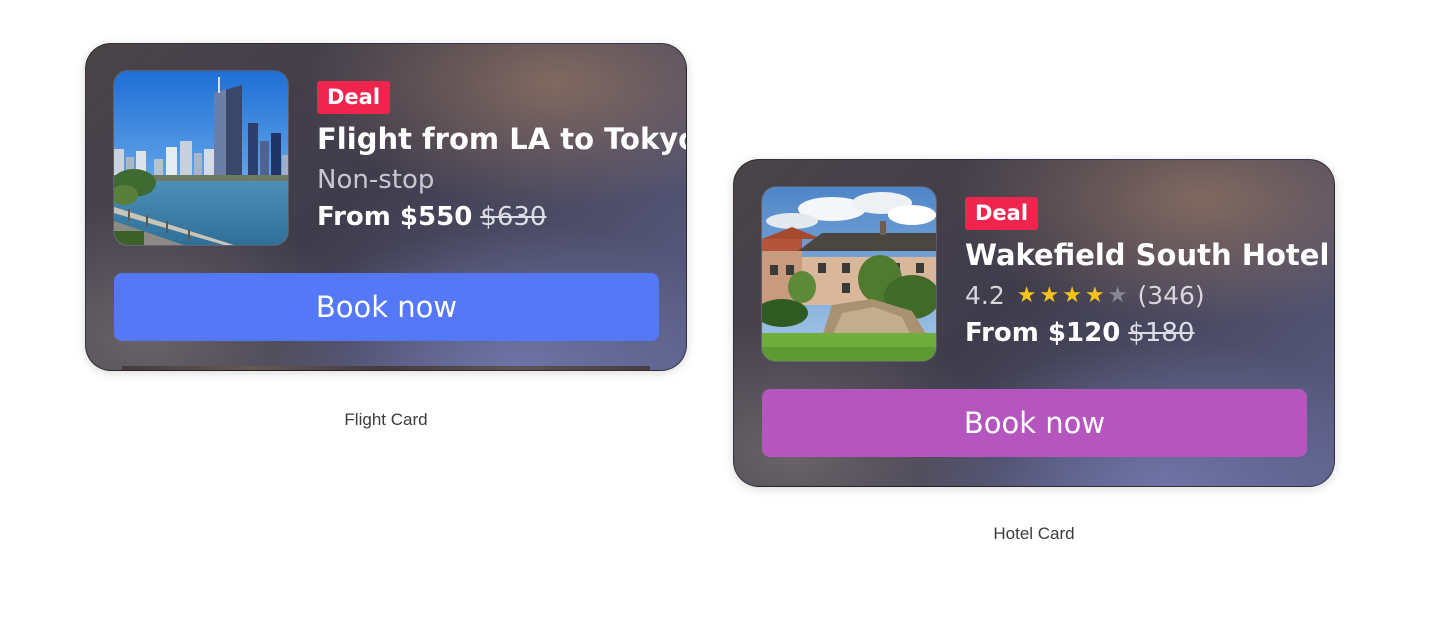 This screenshot has height=620, width=1456. I want to click on hotel-building-illustration, so click(849, 274).